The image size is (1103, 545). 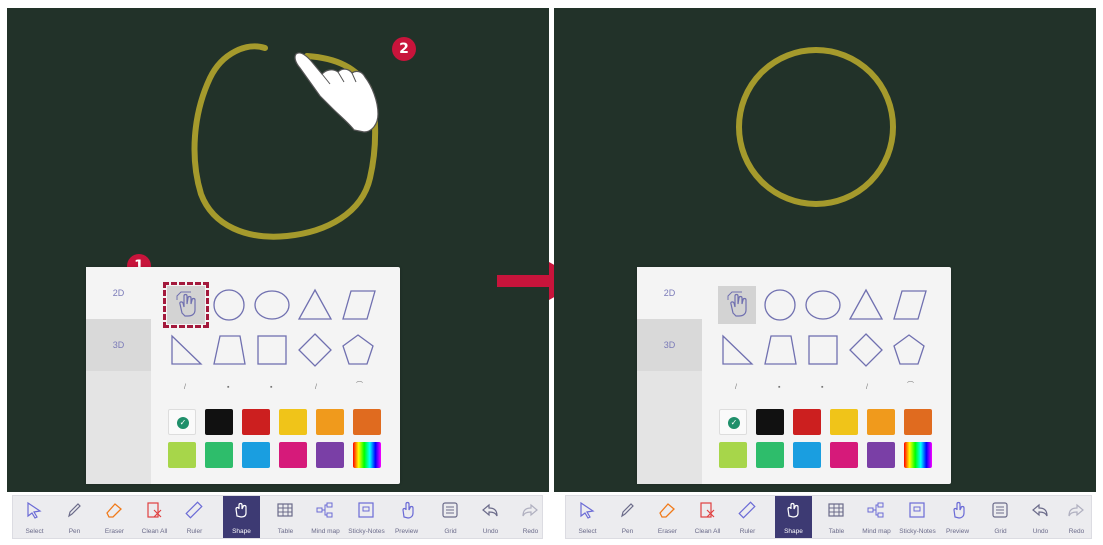 I want to click on table-icon, so click(x=836, y=510).